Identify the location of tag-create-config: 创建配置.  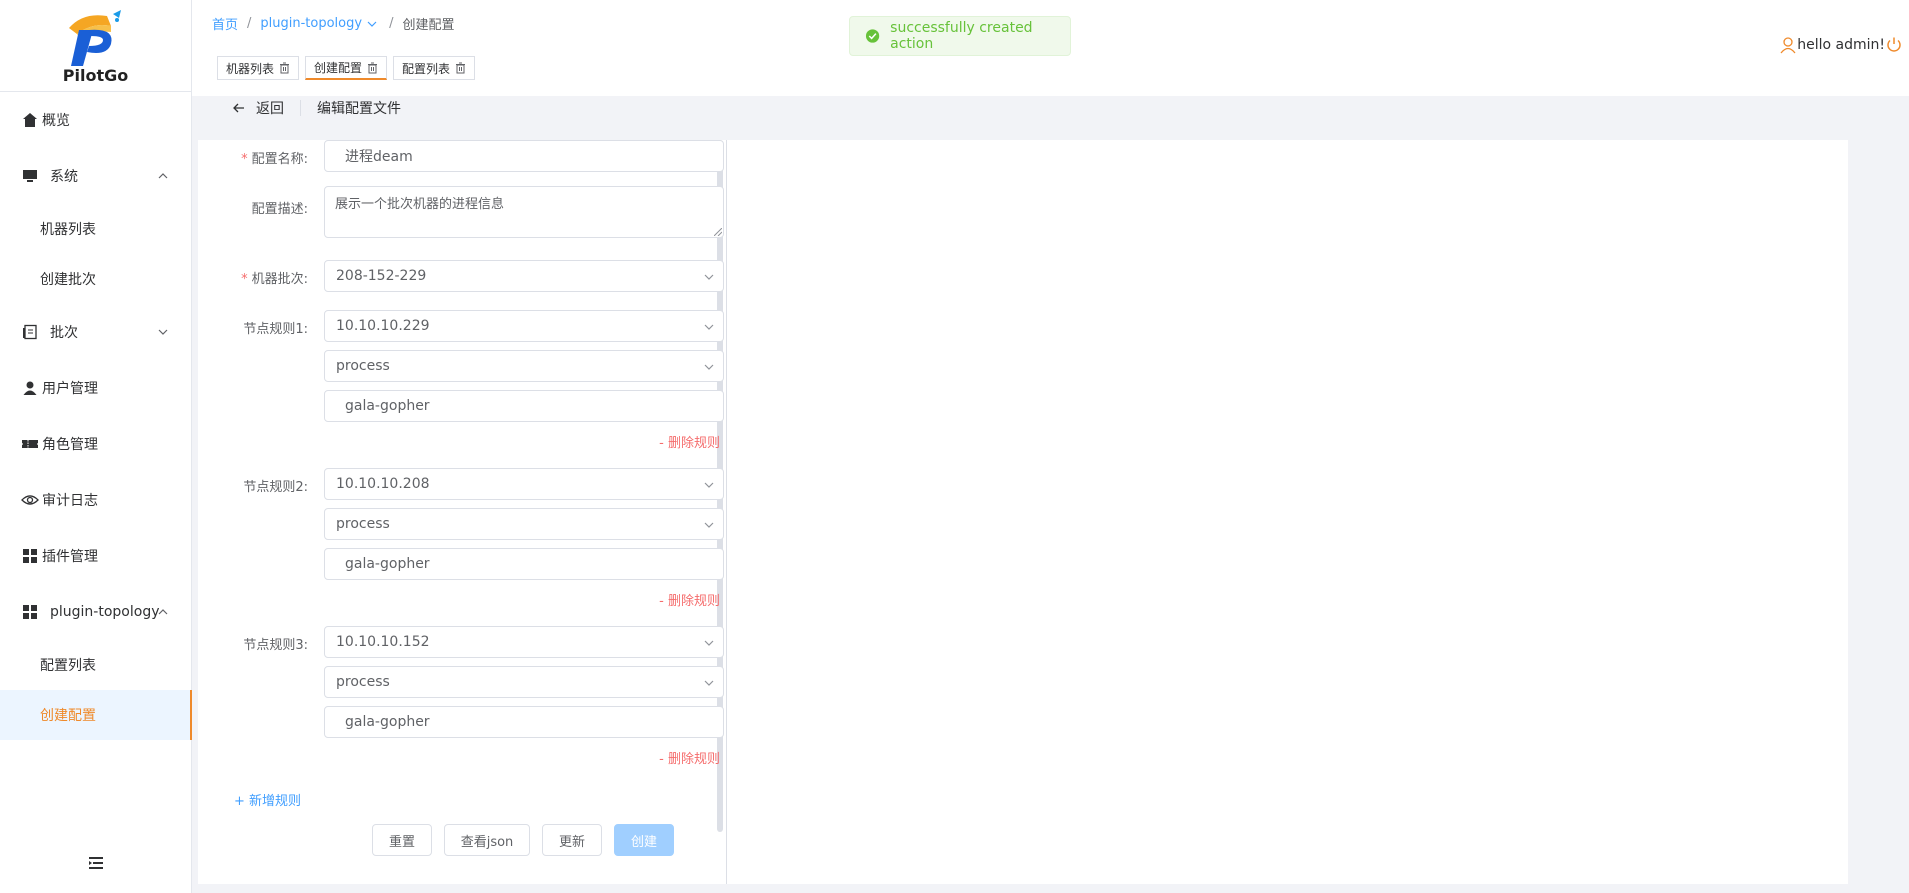
(346, 68).